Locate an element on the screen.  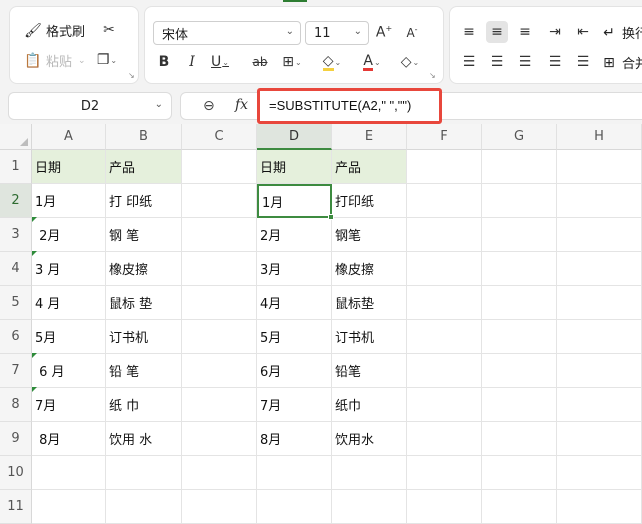
chevron-down-icon: ⌄ is located at coordinates (159, 104).